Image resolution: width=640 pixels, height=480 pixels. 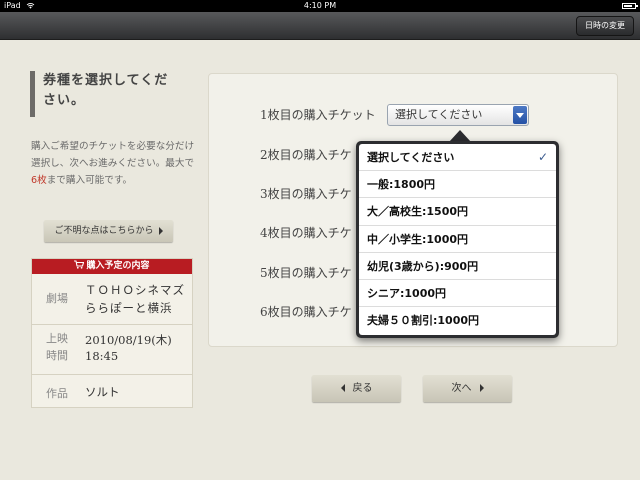 I want to click on option-label: 大／高校生:1500円, so click(x=418, y=212).